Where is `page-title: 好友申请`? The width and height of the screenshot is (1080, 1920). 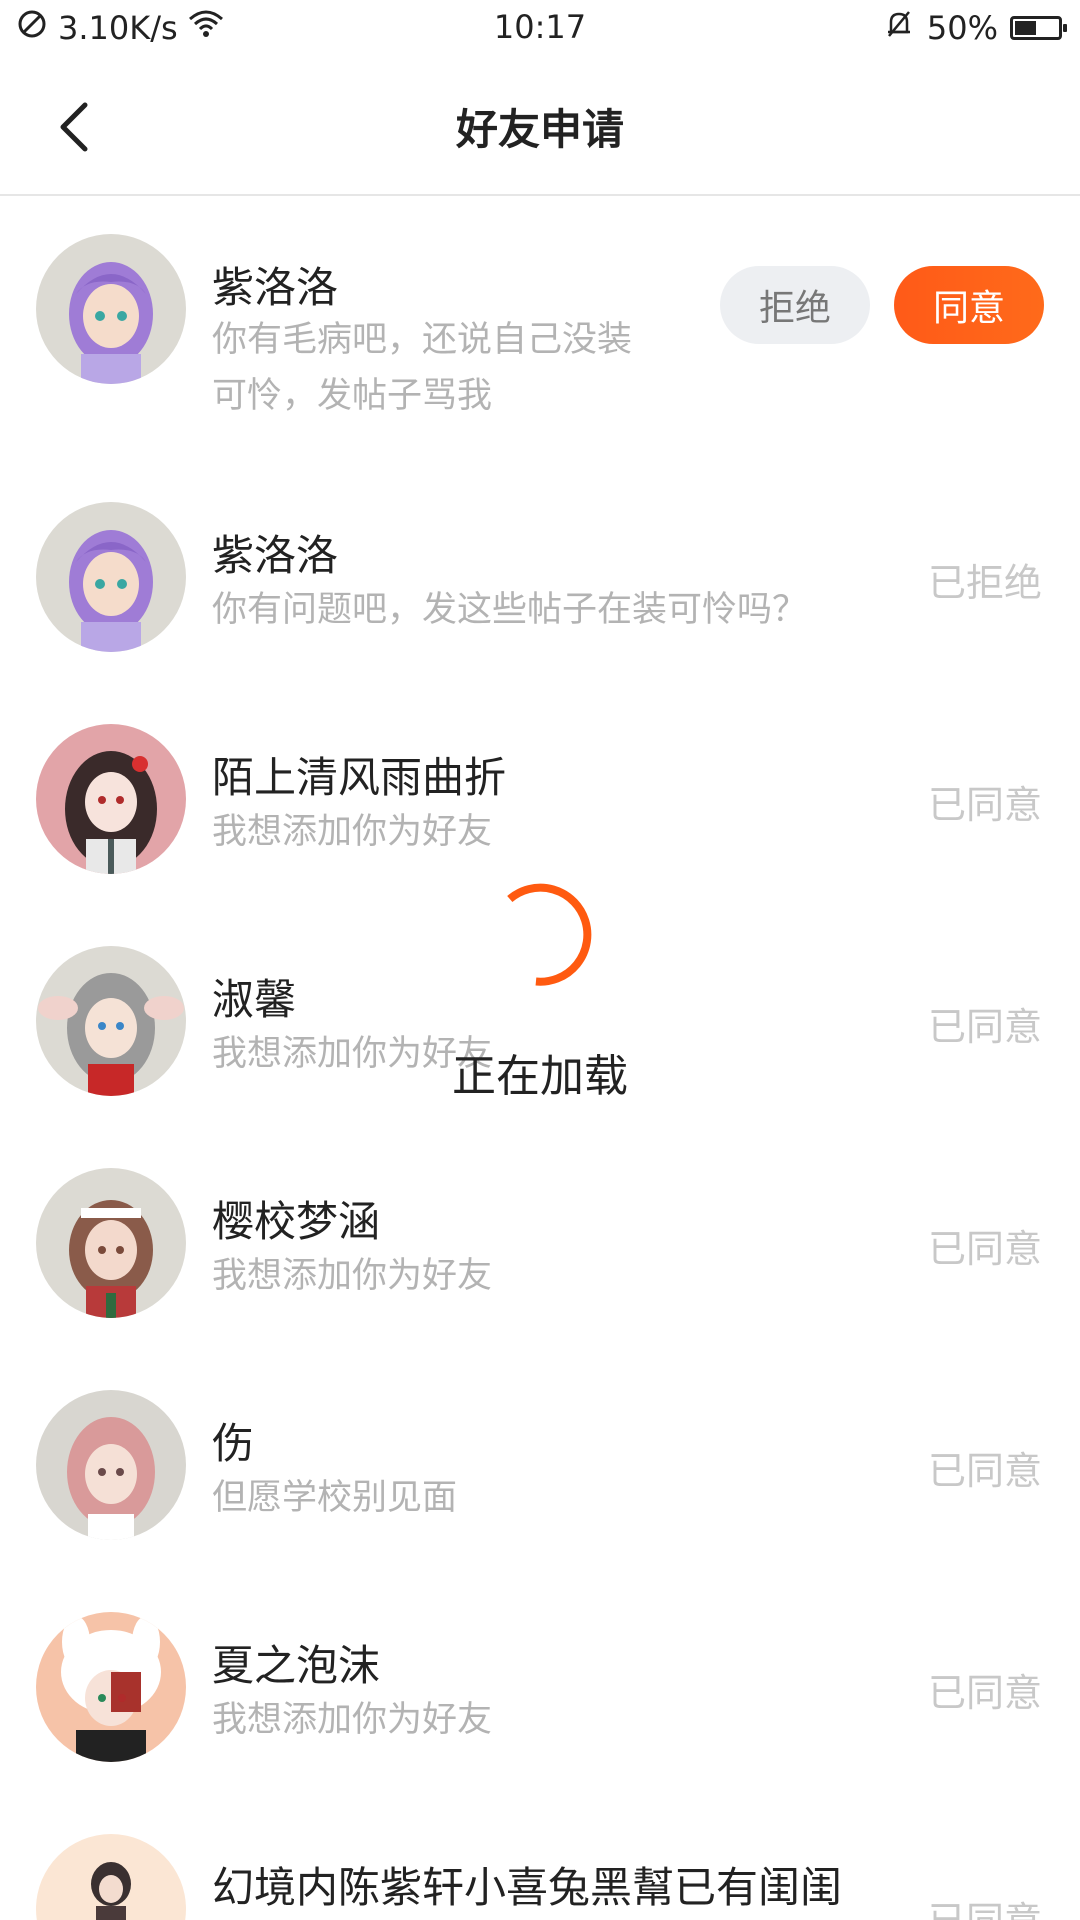
page-title: 好友申请 is located at coordinates (539, 129).